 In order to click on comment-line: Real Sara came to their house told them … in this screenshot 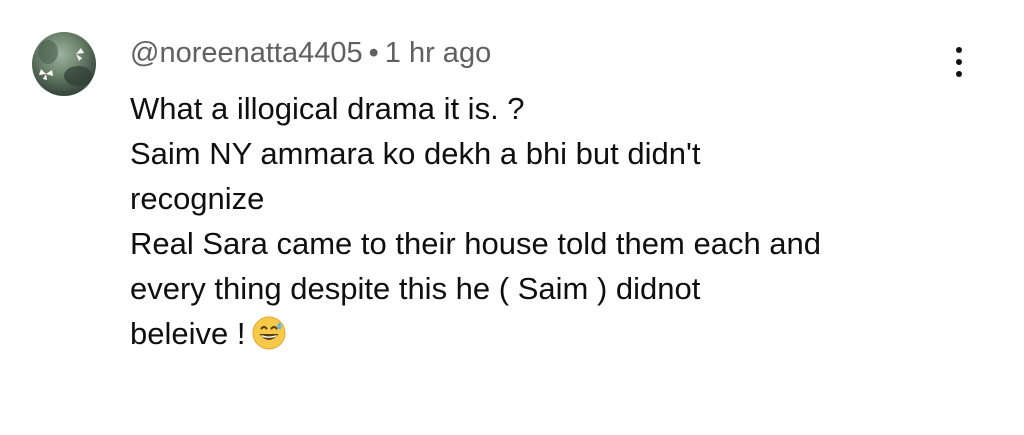, I will do `click(476, 243)`.